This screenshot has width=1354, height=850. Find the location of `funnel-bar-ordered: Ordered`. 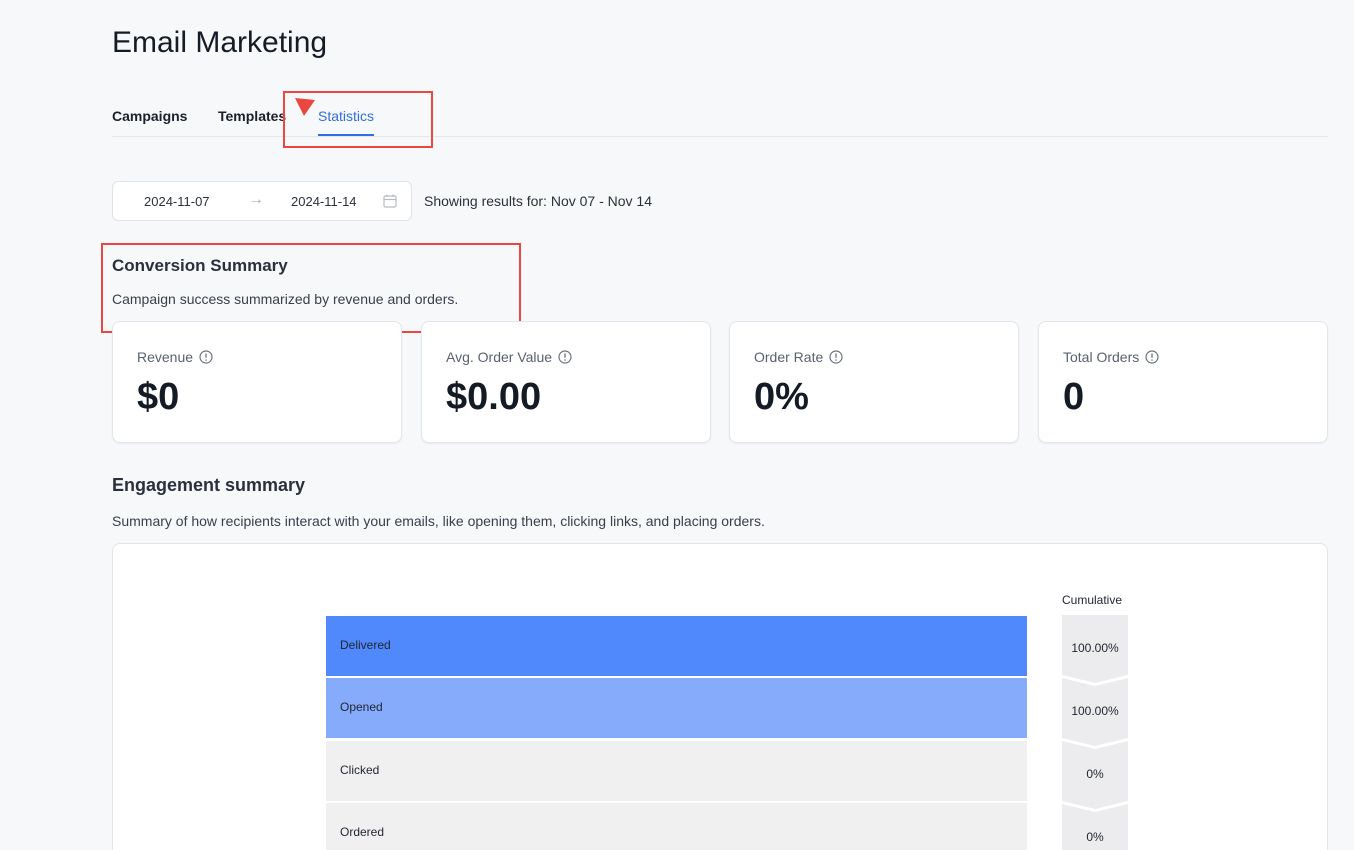

funnel-bar-ordered: Ordered is located at coordinates (676, 826).